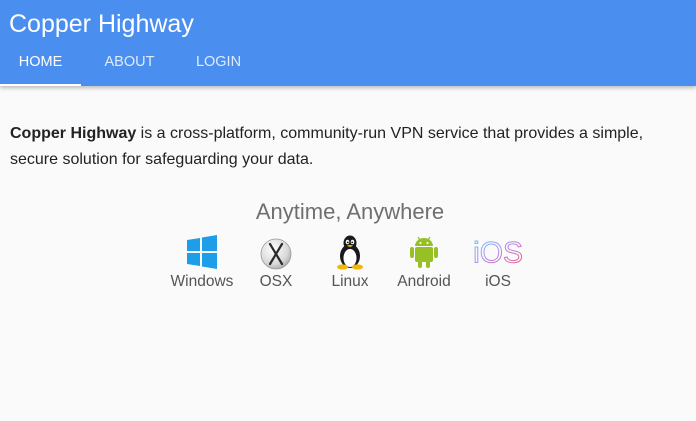 The width and height of the screenshot is (696, 421). I want to click on ios-icon: iOS, so click(498, 253).